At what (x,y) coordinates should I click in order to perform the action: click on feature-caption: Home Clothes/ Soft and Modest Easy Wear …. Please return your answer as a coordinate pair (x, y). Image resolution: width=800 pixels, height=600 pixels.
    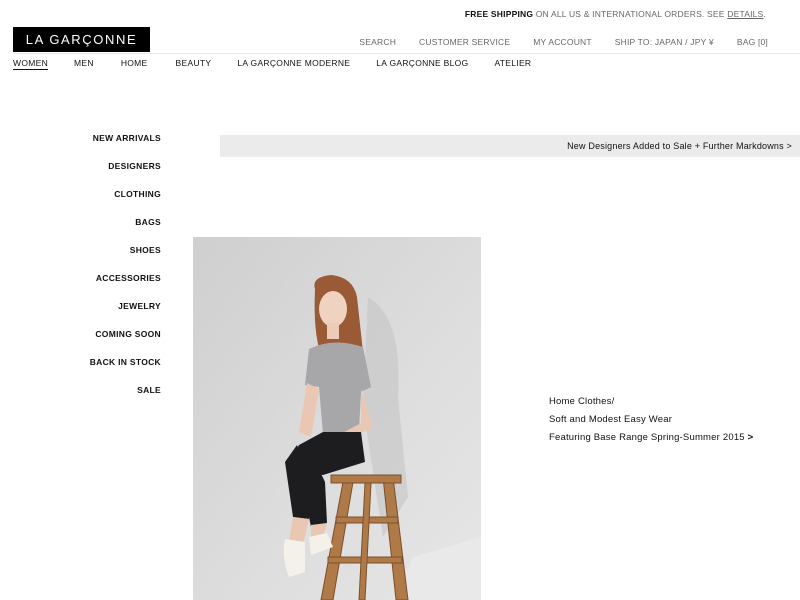
    Looking at the image, I should click on (651, 420).